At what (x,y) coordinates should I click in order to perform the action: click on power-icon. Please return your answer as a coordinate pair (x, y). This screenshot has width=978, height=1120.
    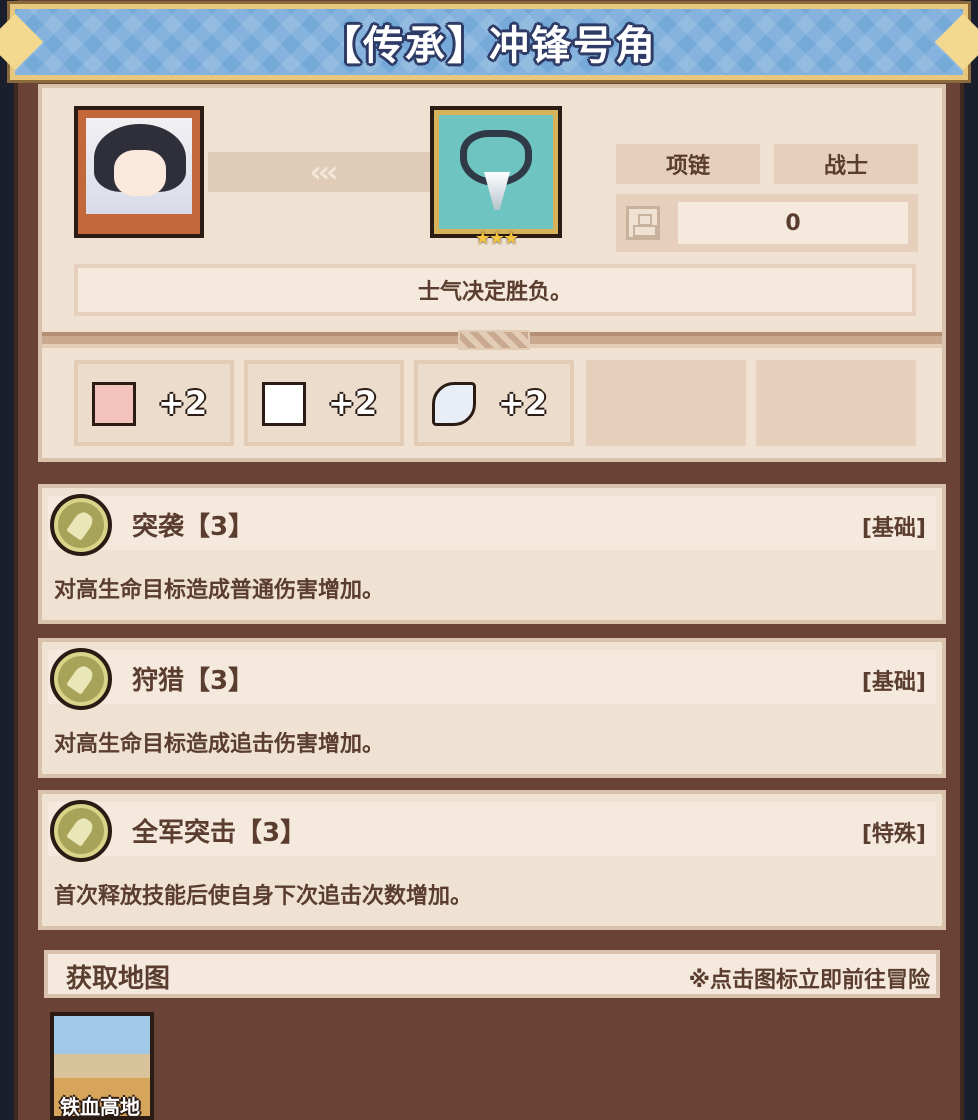
    Looking at the image, I should click on (643, 223).